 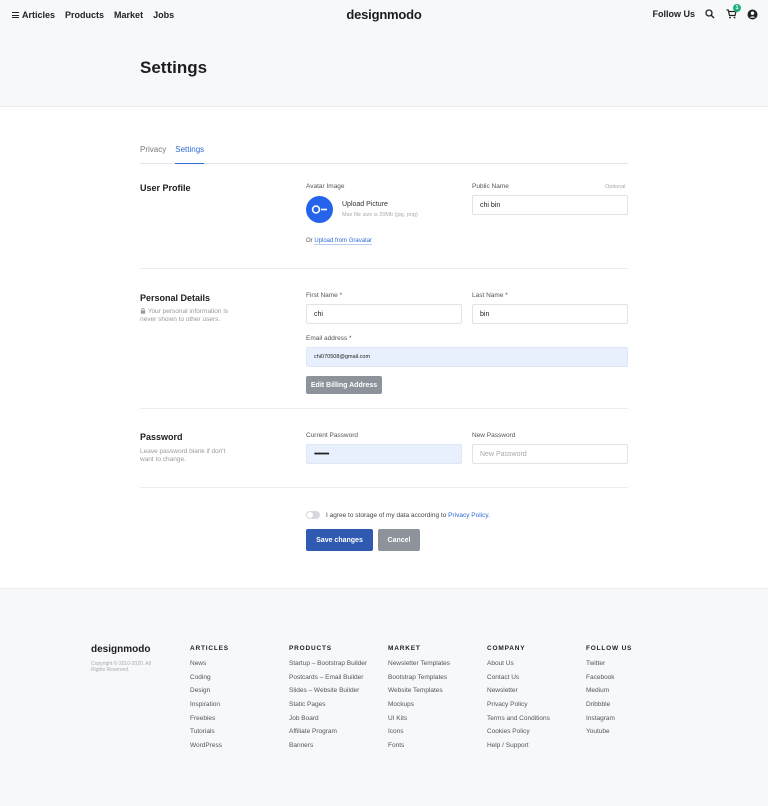 What do you see at coordinates (550, 314) in the screenshot?
I see `last-name-input: bin` at bounding box center [550, 314].